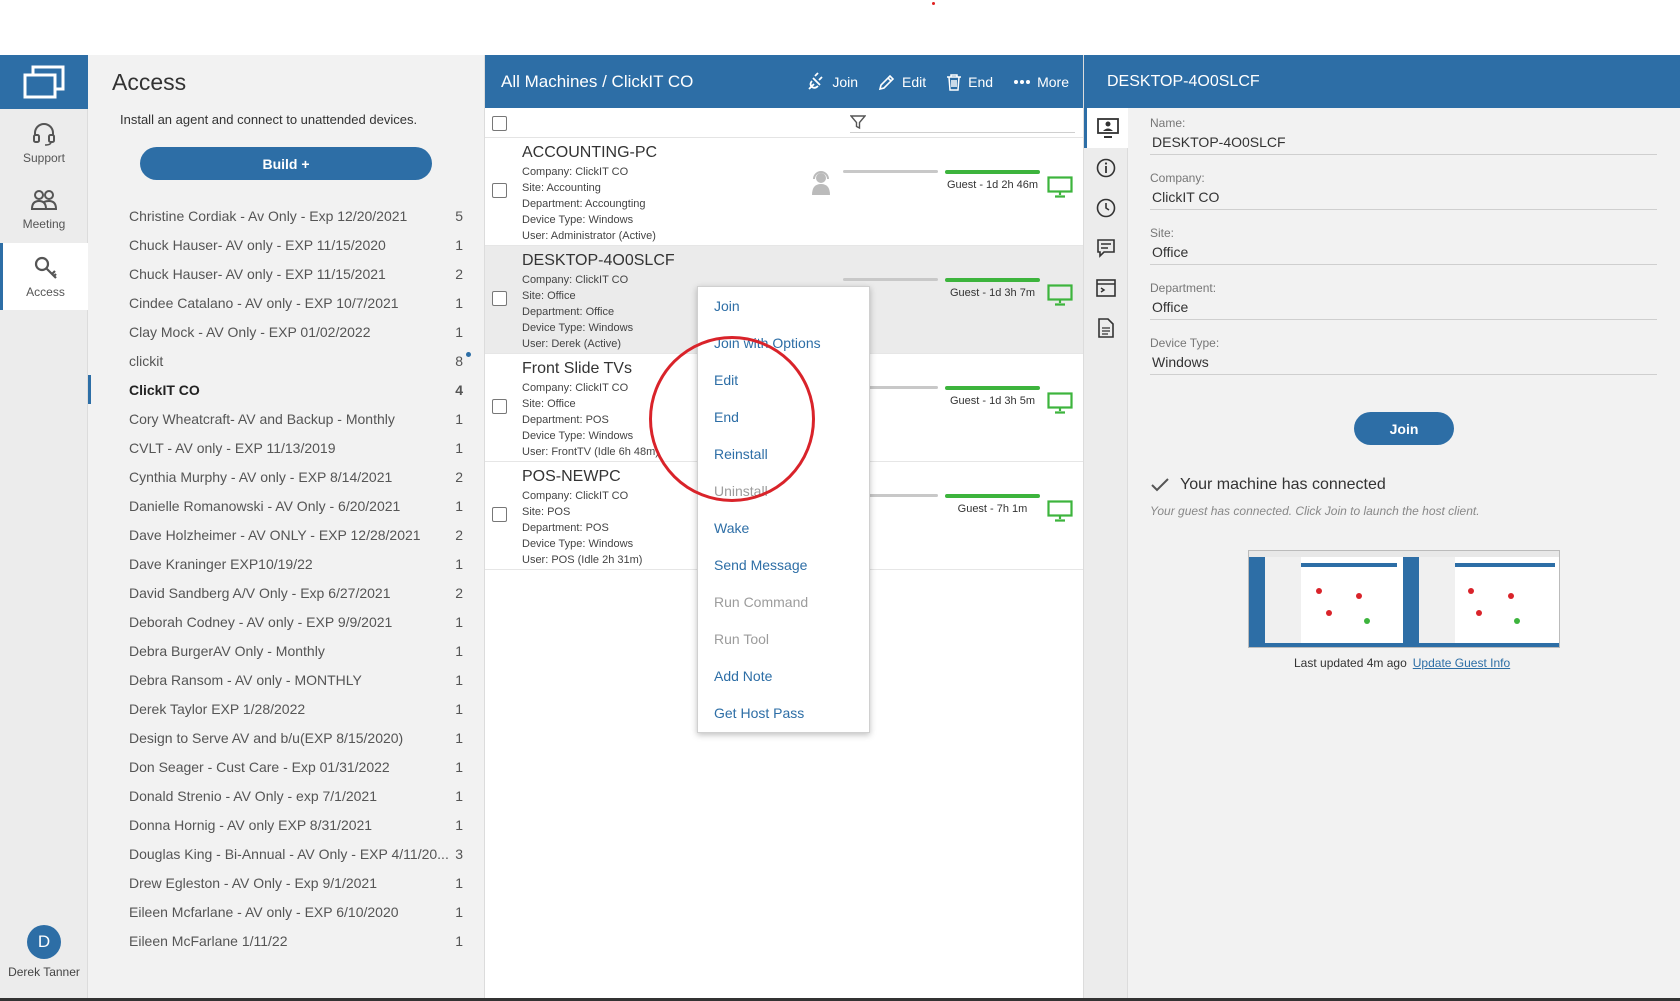 This screenshot has width=1680, height=1001. I want to click on context-menu-item: Join with Options, so click(783, 342).